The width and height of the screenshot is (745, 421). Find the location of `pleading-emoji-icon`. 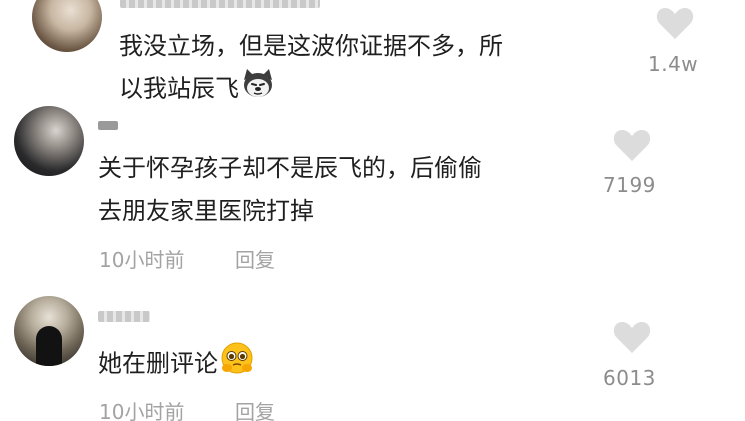

pleading-emoji-icon is located at coordinates (237, 364).